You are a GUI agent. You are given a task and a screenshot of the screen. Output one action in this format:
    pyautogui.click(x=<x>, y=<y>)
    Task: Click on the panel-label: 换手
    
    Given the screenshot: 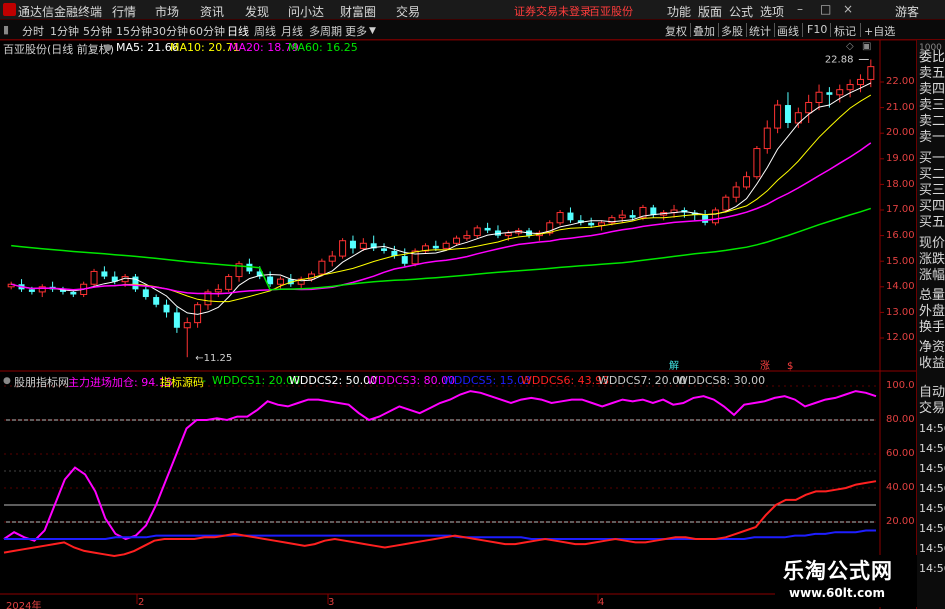 What is the action you would take?
    pyautogui.click(x=932, y=327)
    